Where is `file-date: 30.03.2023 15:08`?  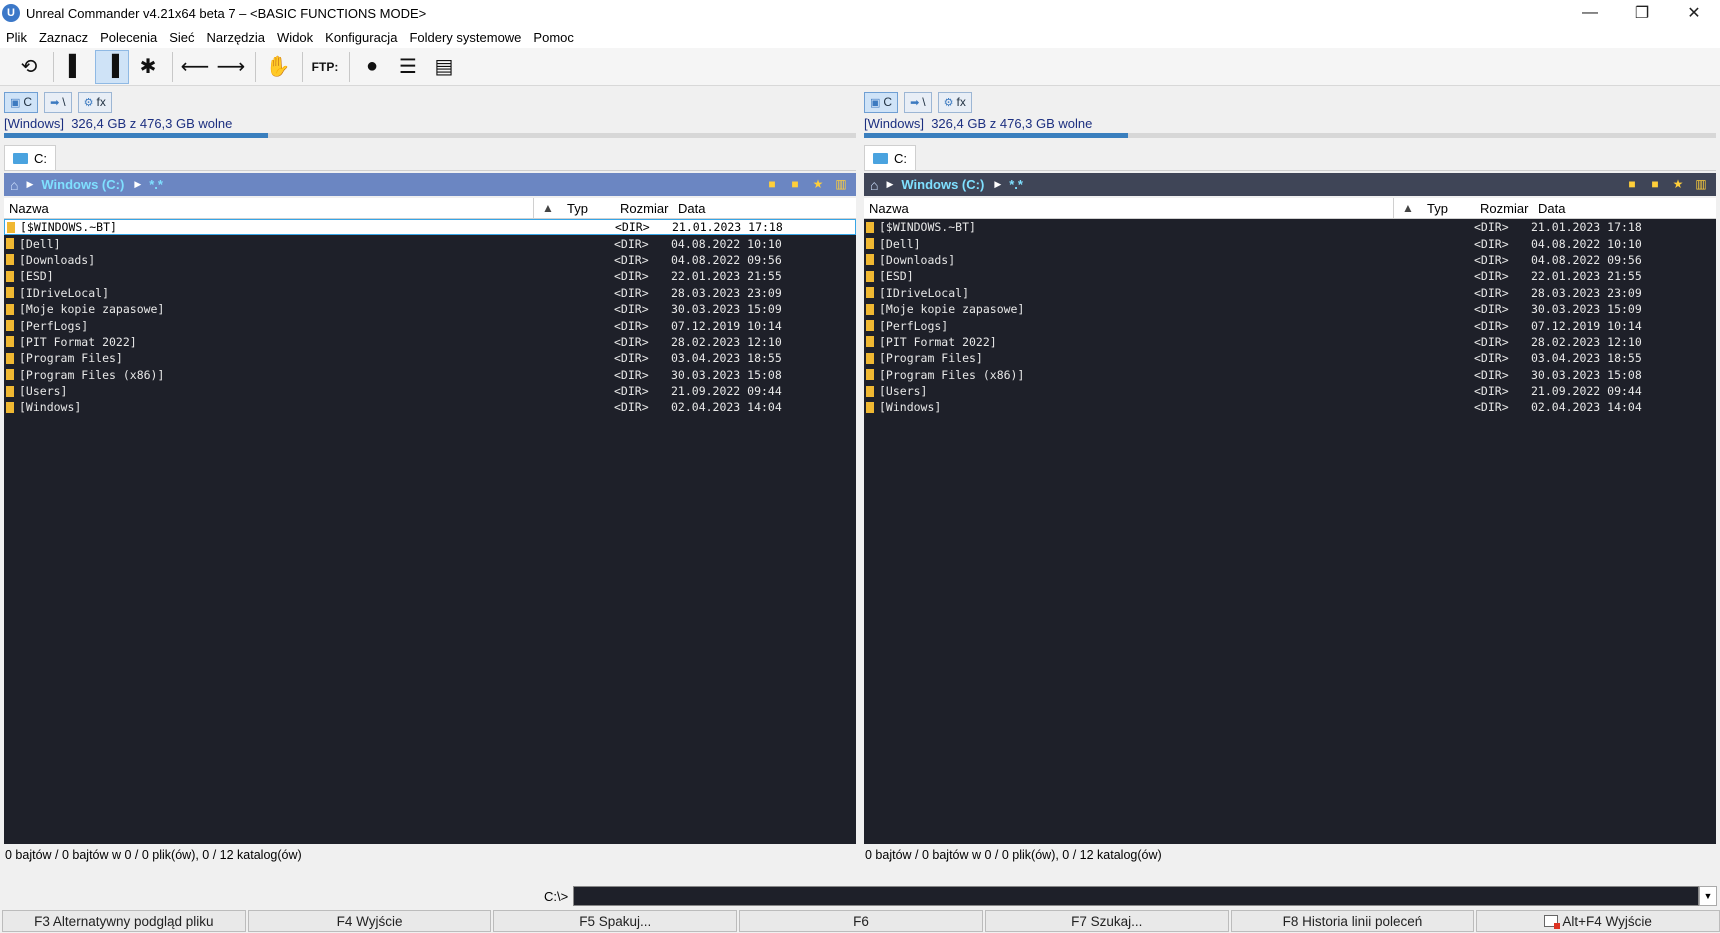
file-date: 30.03.2023 15:08 is located at coordinates (1586, 374).